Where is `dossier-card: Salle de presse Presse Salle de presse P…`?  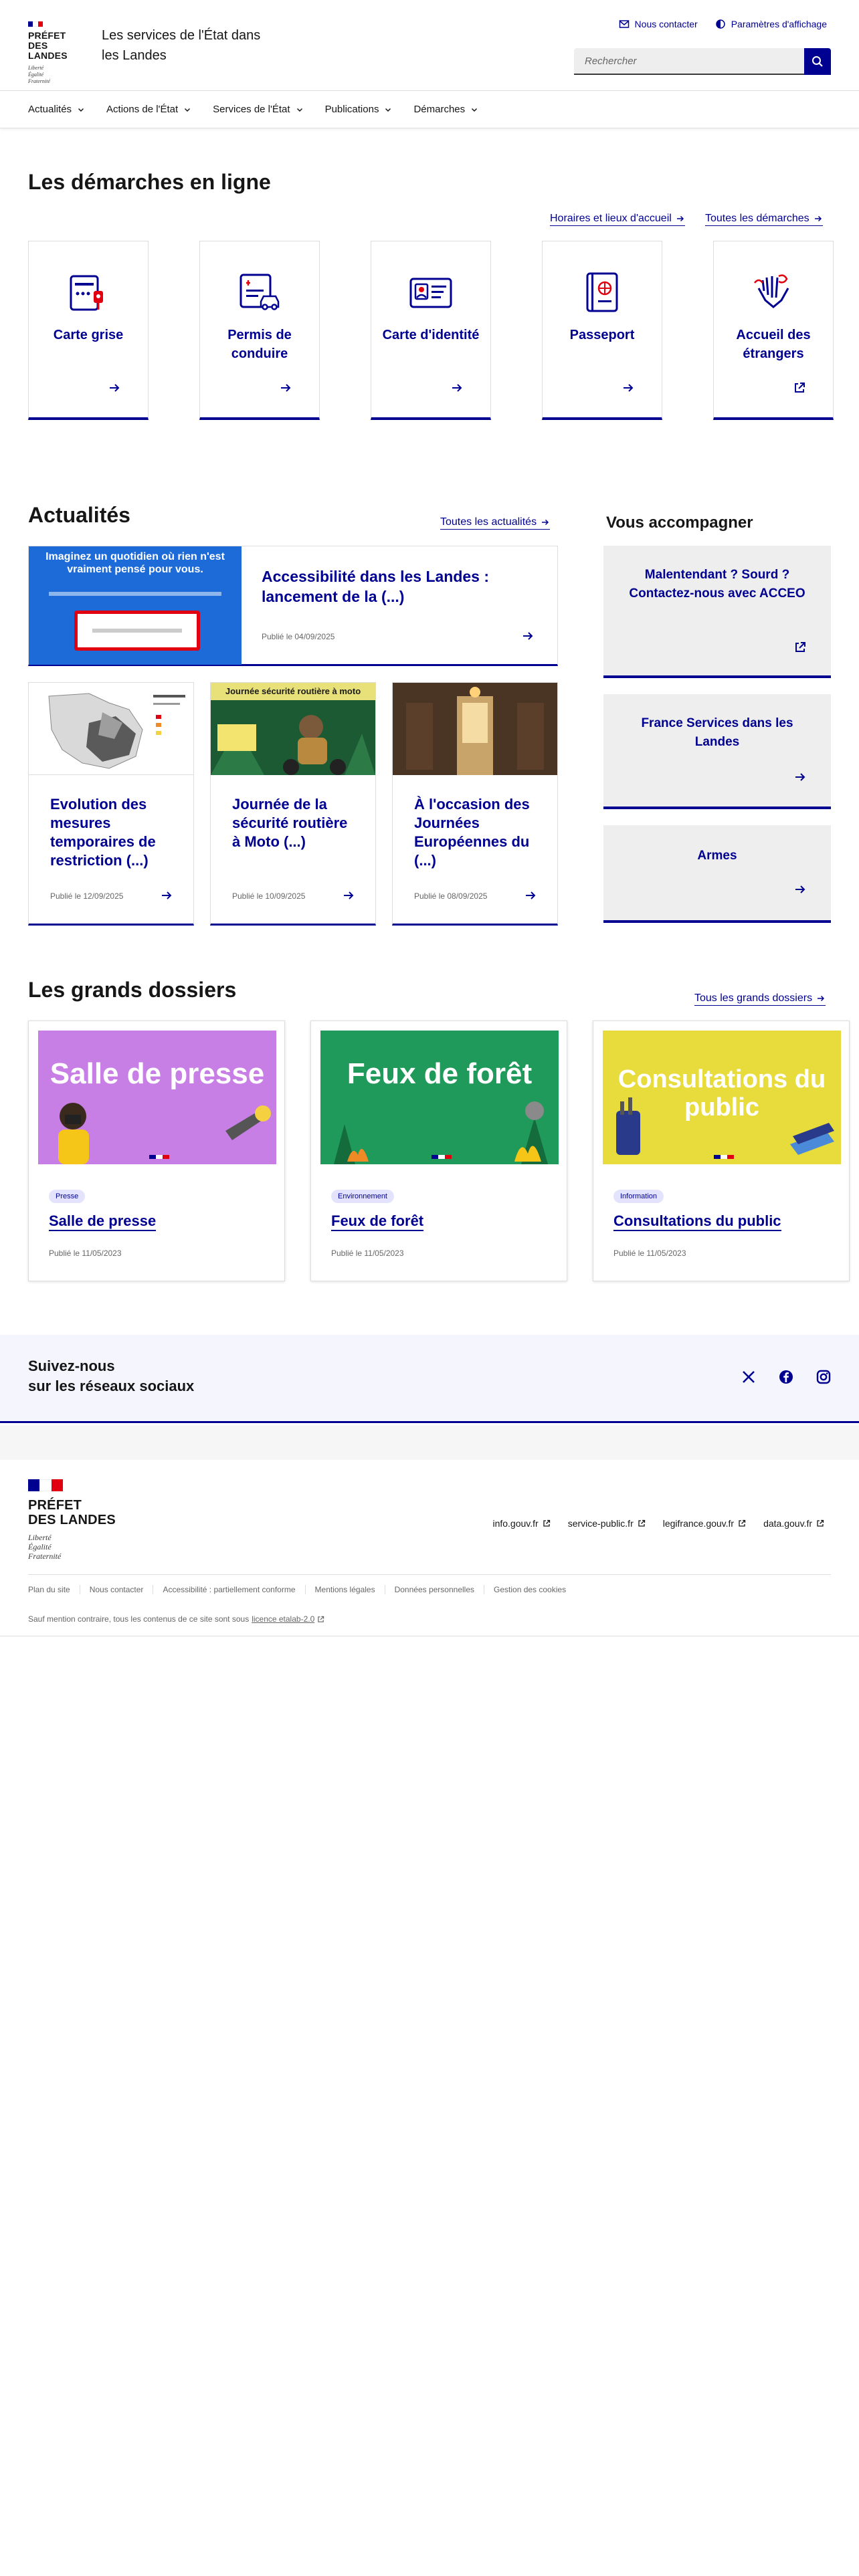
dossier-card: Salle de presse Presse Salle de presse P… is located at coordinates (156, 1151).